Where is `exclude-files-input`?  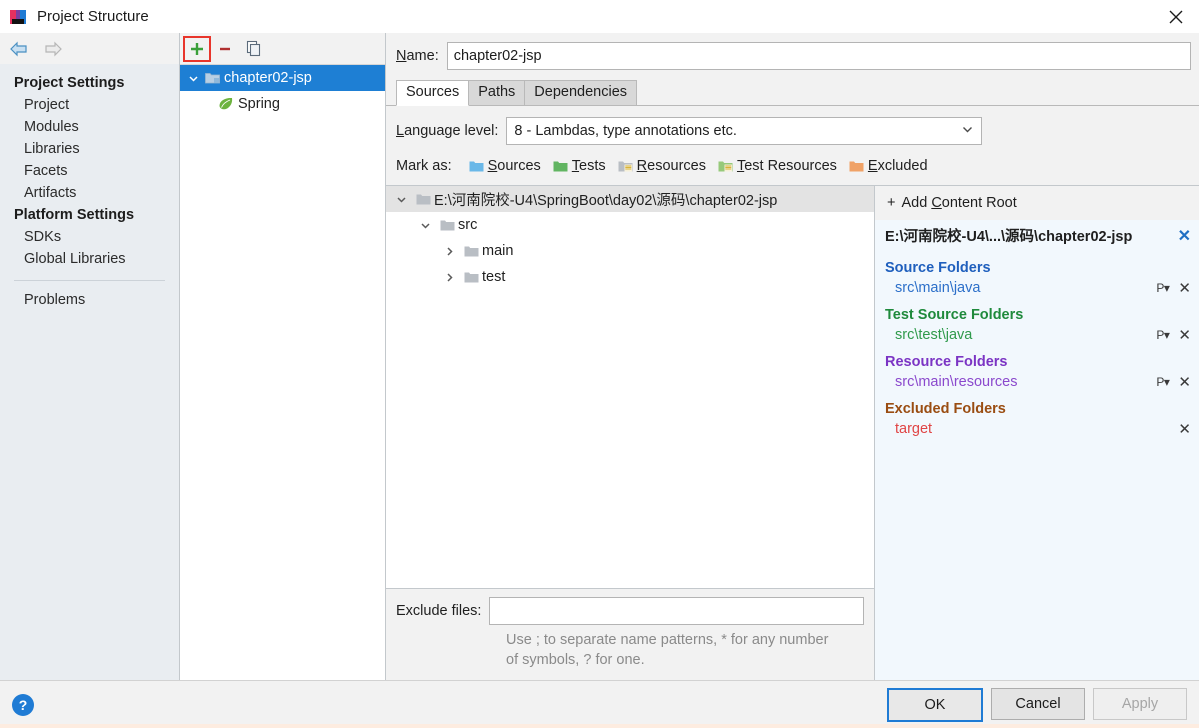 exclude-files-input is located at coordinates (676, 611).